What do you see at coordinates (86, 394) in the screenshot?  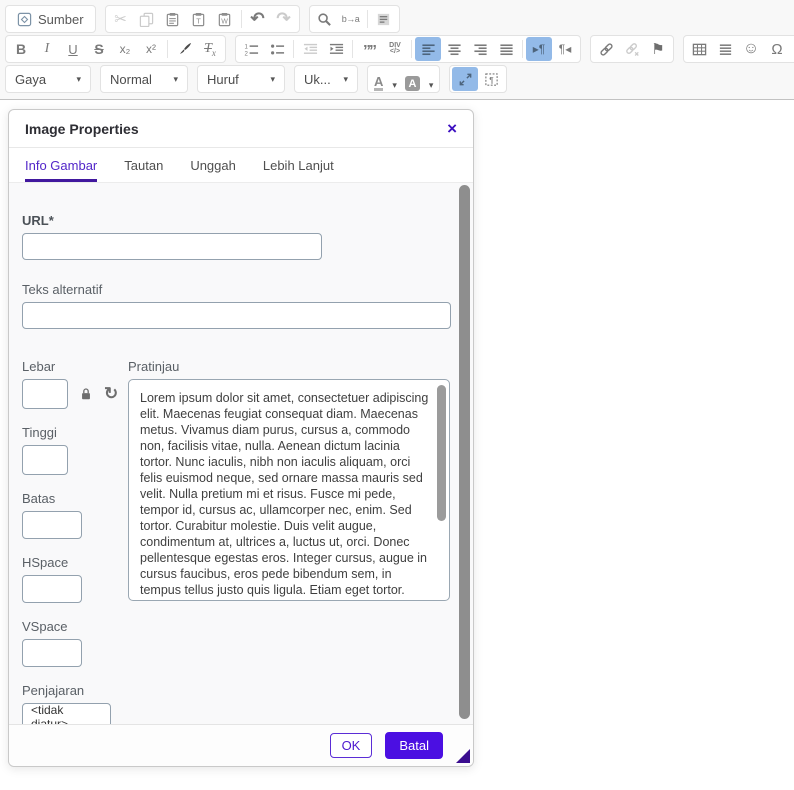 I see `lock-ratio-button` at bounding box center [86, 394].